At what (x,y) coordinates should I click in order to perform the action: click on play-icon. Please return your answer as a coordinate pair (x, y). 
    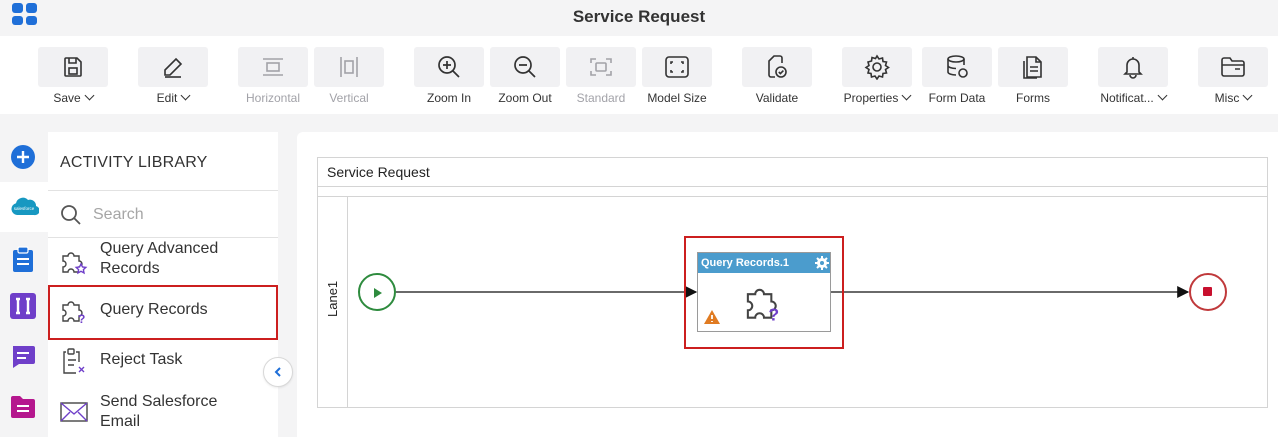
    Looking at the image, I should click on (378, 293).